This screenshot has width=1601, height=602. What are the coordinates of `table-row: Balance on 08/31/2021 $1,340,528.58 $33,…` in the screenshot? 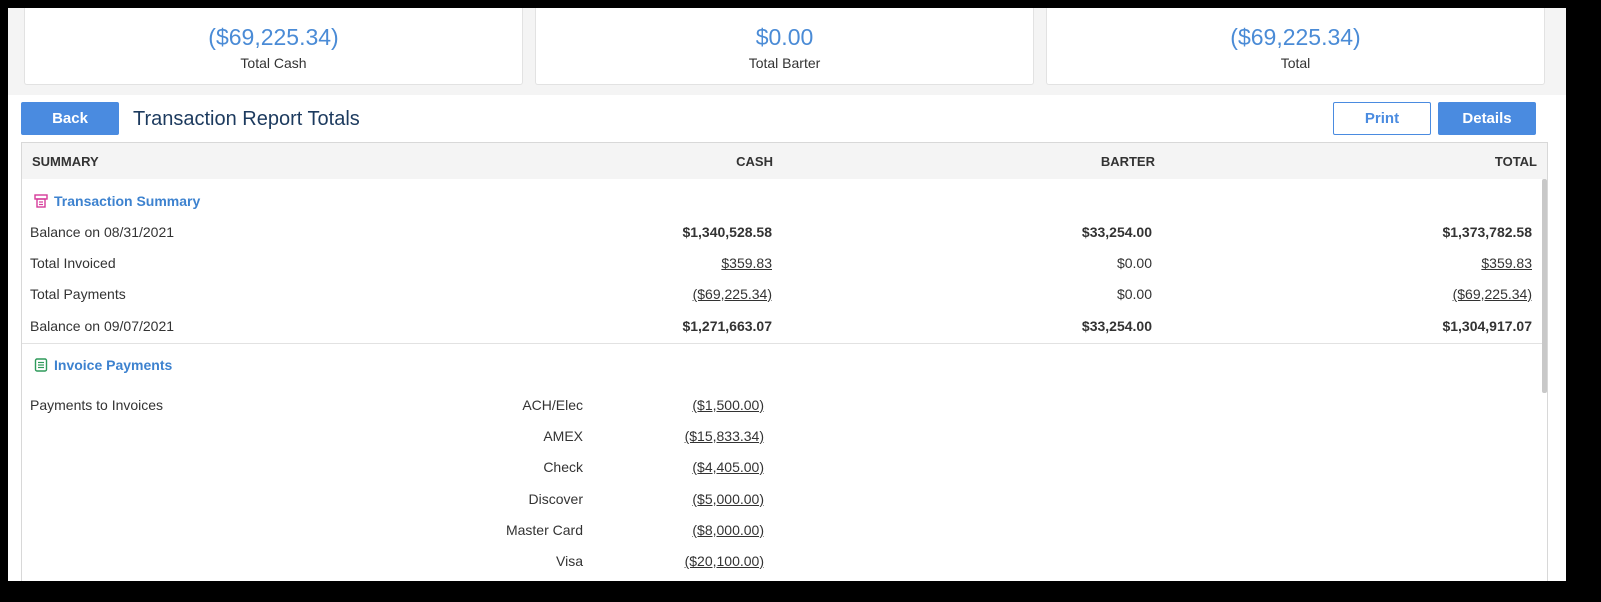 It's located at (782, 234).